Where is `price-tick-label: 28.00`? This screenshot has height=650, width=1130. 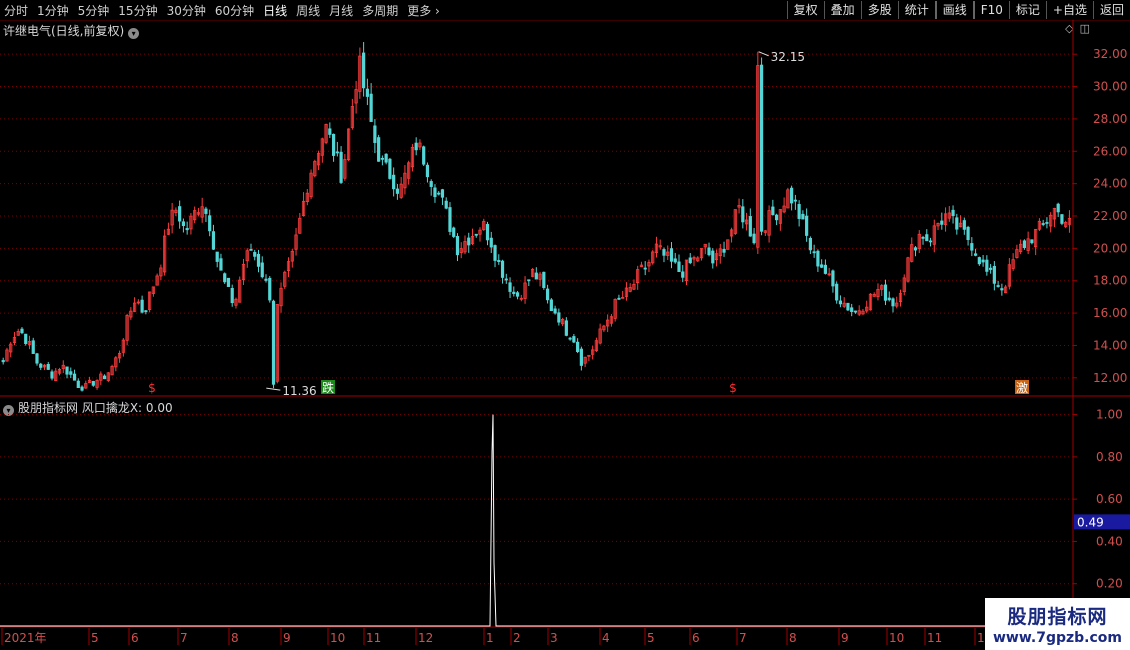 price-tick-label: 28.00 is located at coordinates (1110, 119).